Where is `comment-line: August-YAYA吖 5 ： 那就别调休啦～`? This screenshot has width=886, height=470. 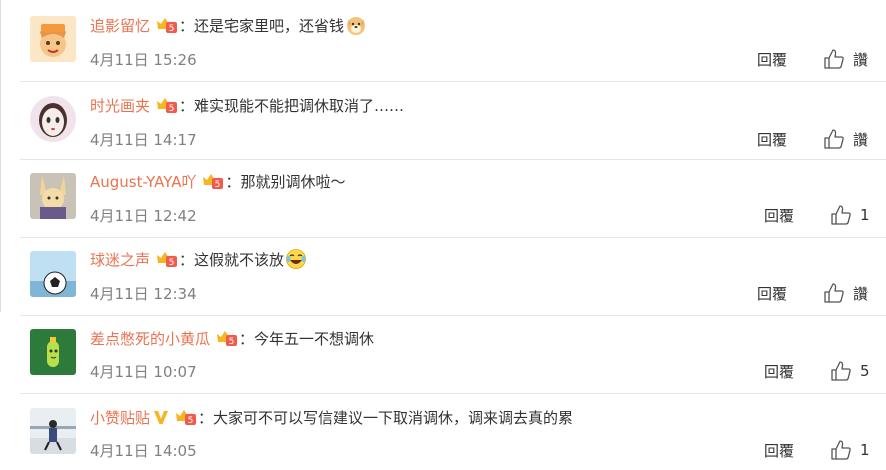 comment-line: August-YAYA吖 5 ： 那就别调休啦～ is located at coordinates (218, 181).